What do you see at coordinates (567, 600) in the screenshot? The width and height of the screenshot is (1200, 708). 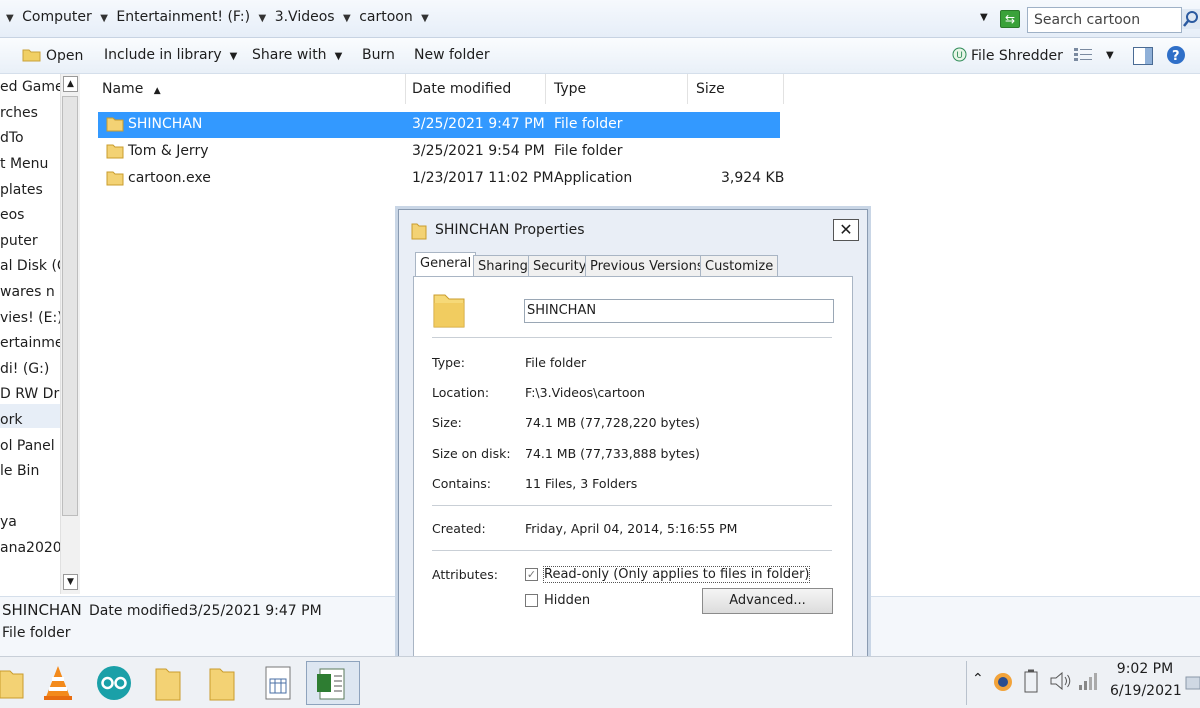 I see `hidden-label: Hidden` at bounding box center [567, 600].